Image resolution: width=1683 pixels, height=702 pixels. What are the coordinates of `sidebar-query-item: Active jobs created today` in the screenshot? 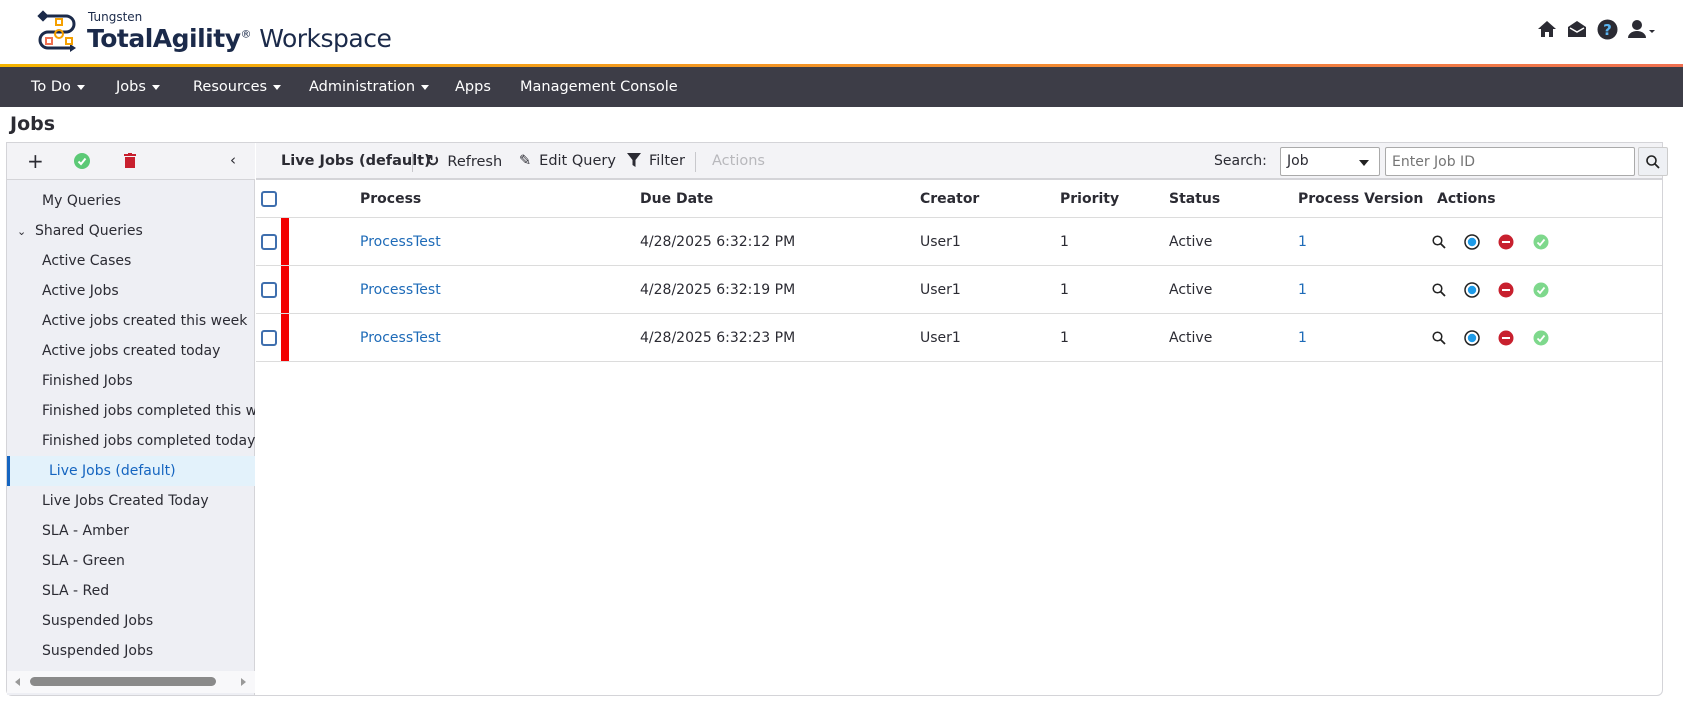 It's located at (131, 351).